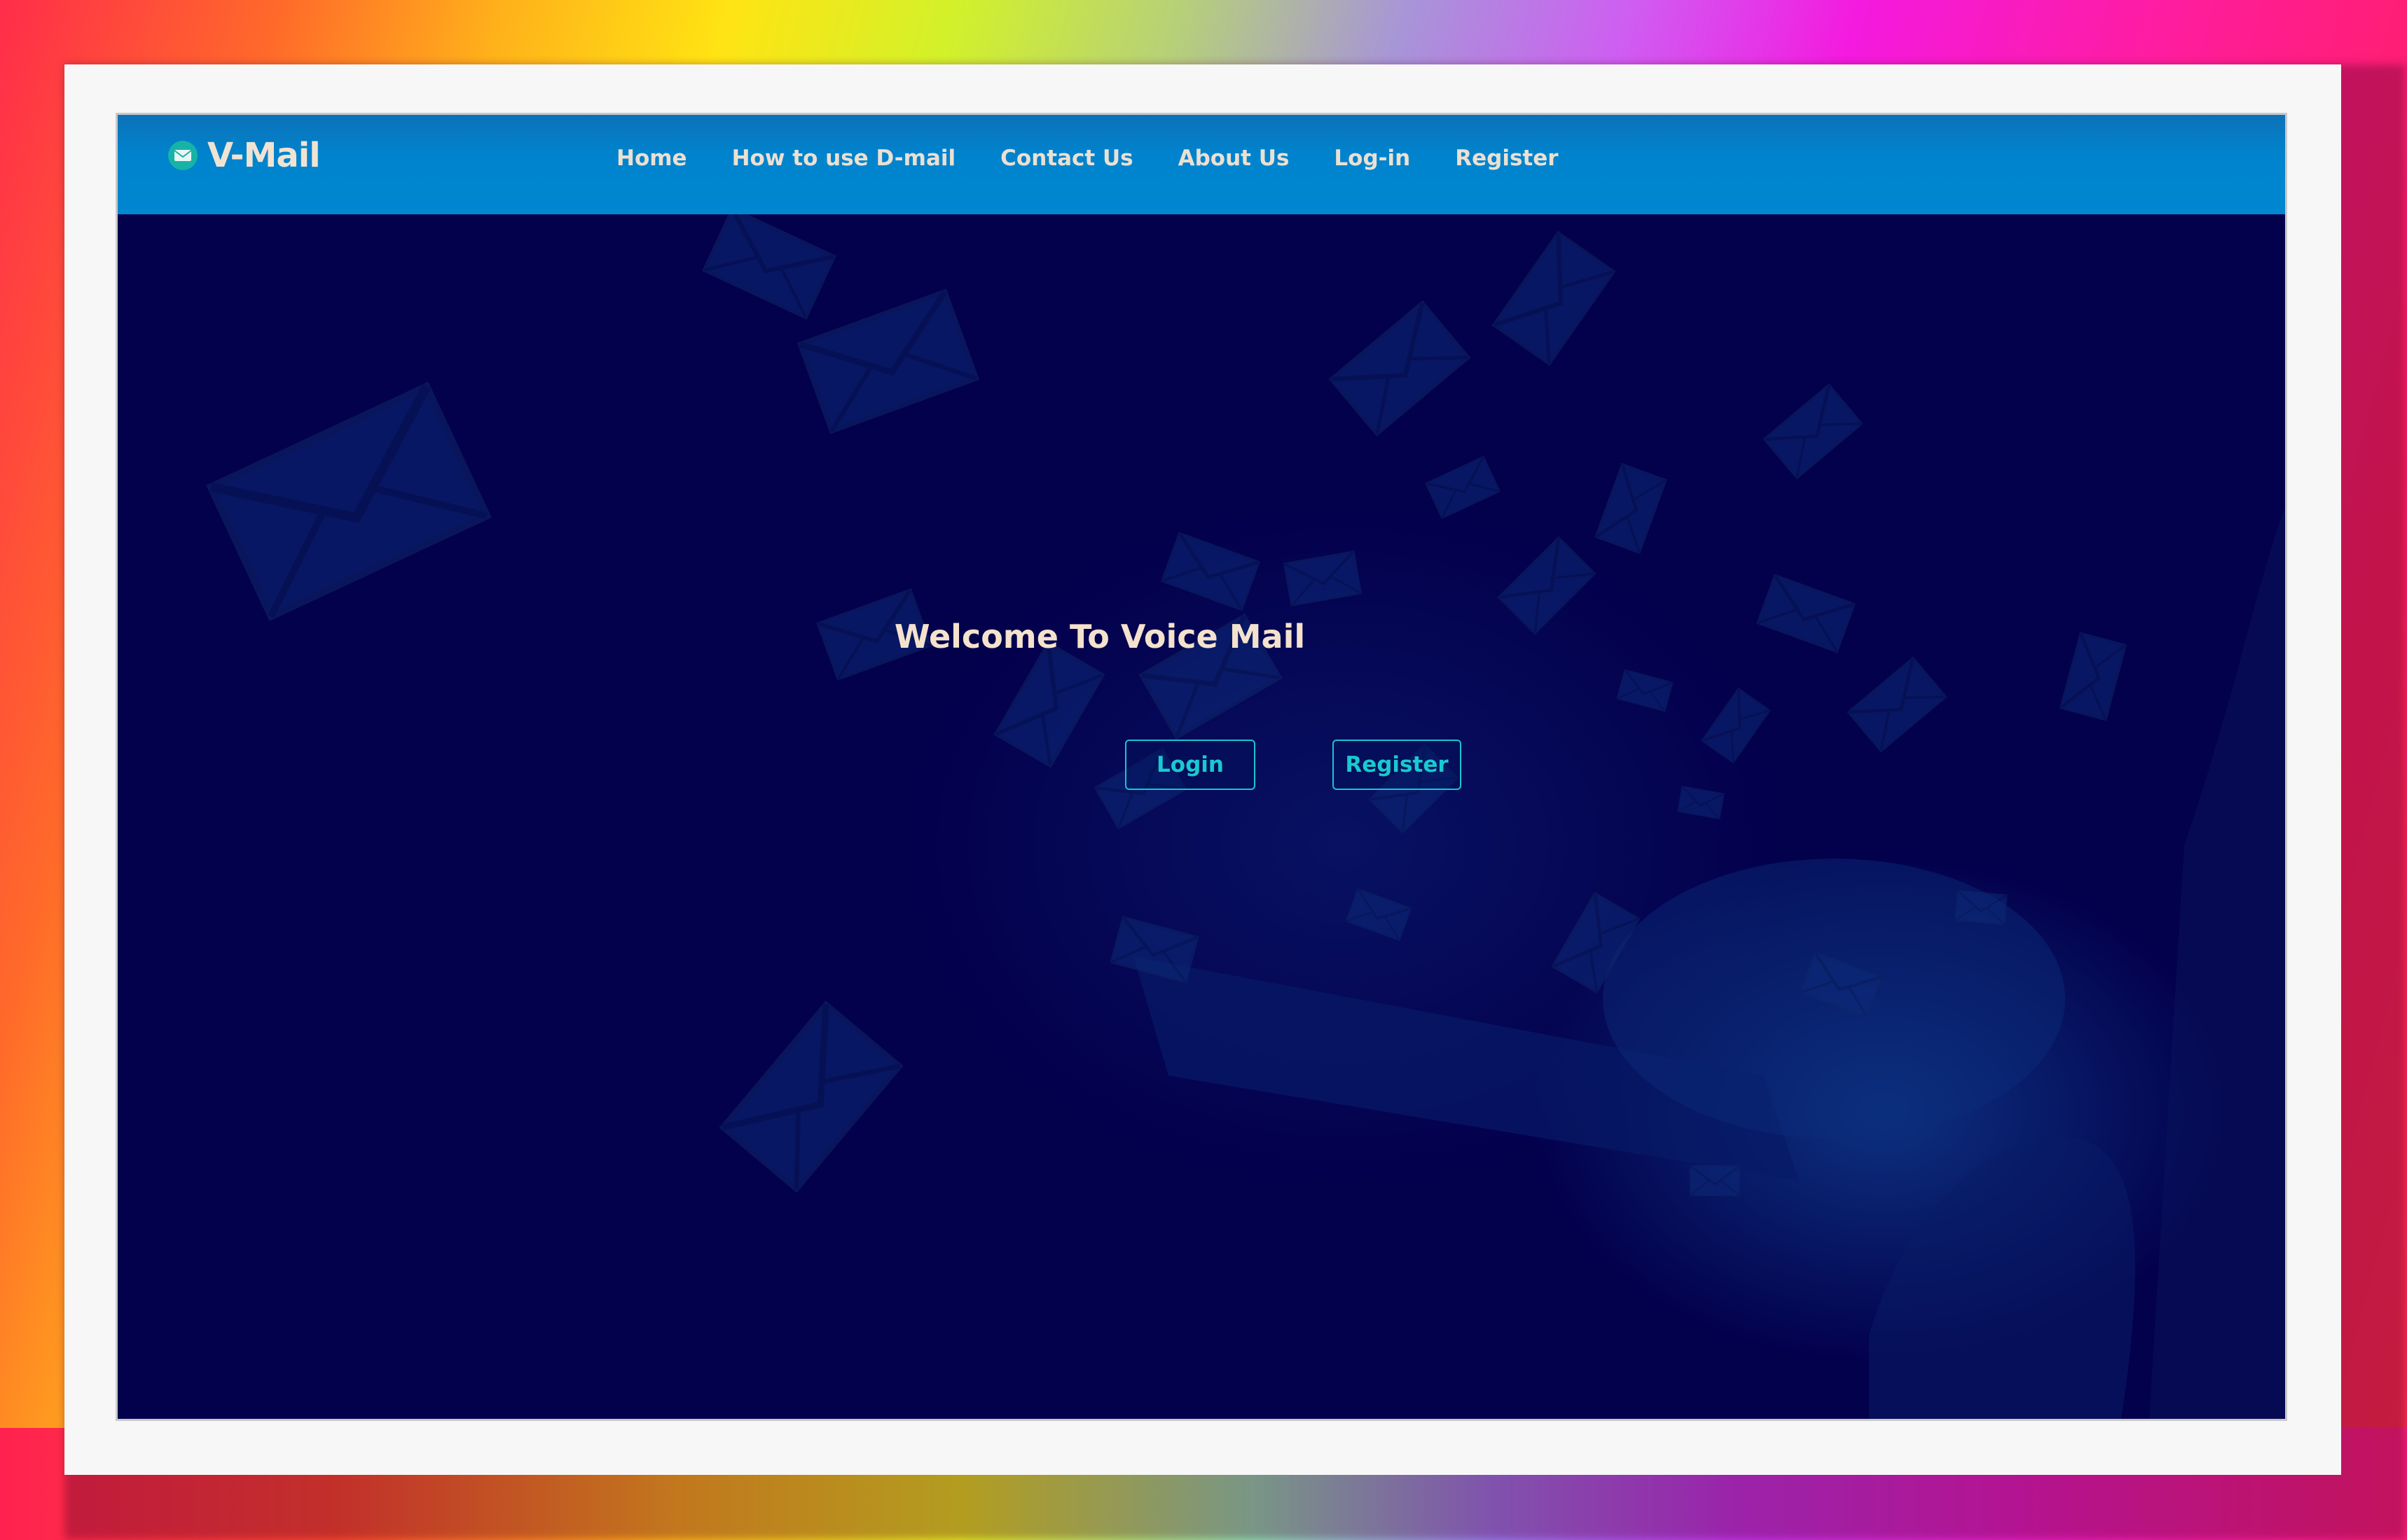  Describe the element at coordinates (1190, 765) in the screenshot. I see `login-button: Login` at that location.